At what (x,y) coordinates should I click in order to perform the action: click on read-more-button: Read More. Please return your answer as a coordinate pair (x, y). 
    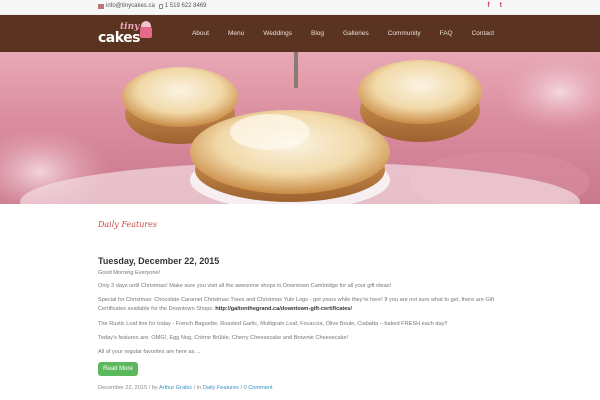
    Looking at the image, I should click on (118, 369).